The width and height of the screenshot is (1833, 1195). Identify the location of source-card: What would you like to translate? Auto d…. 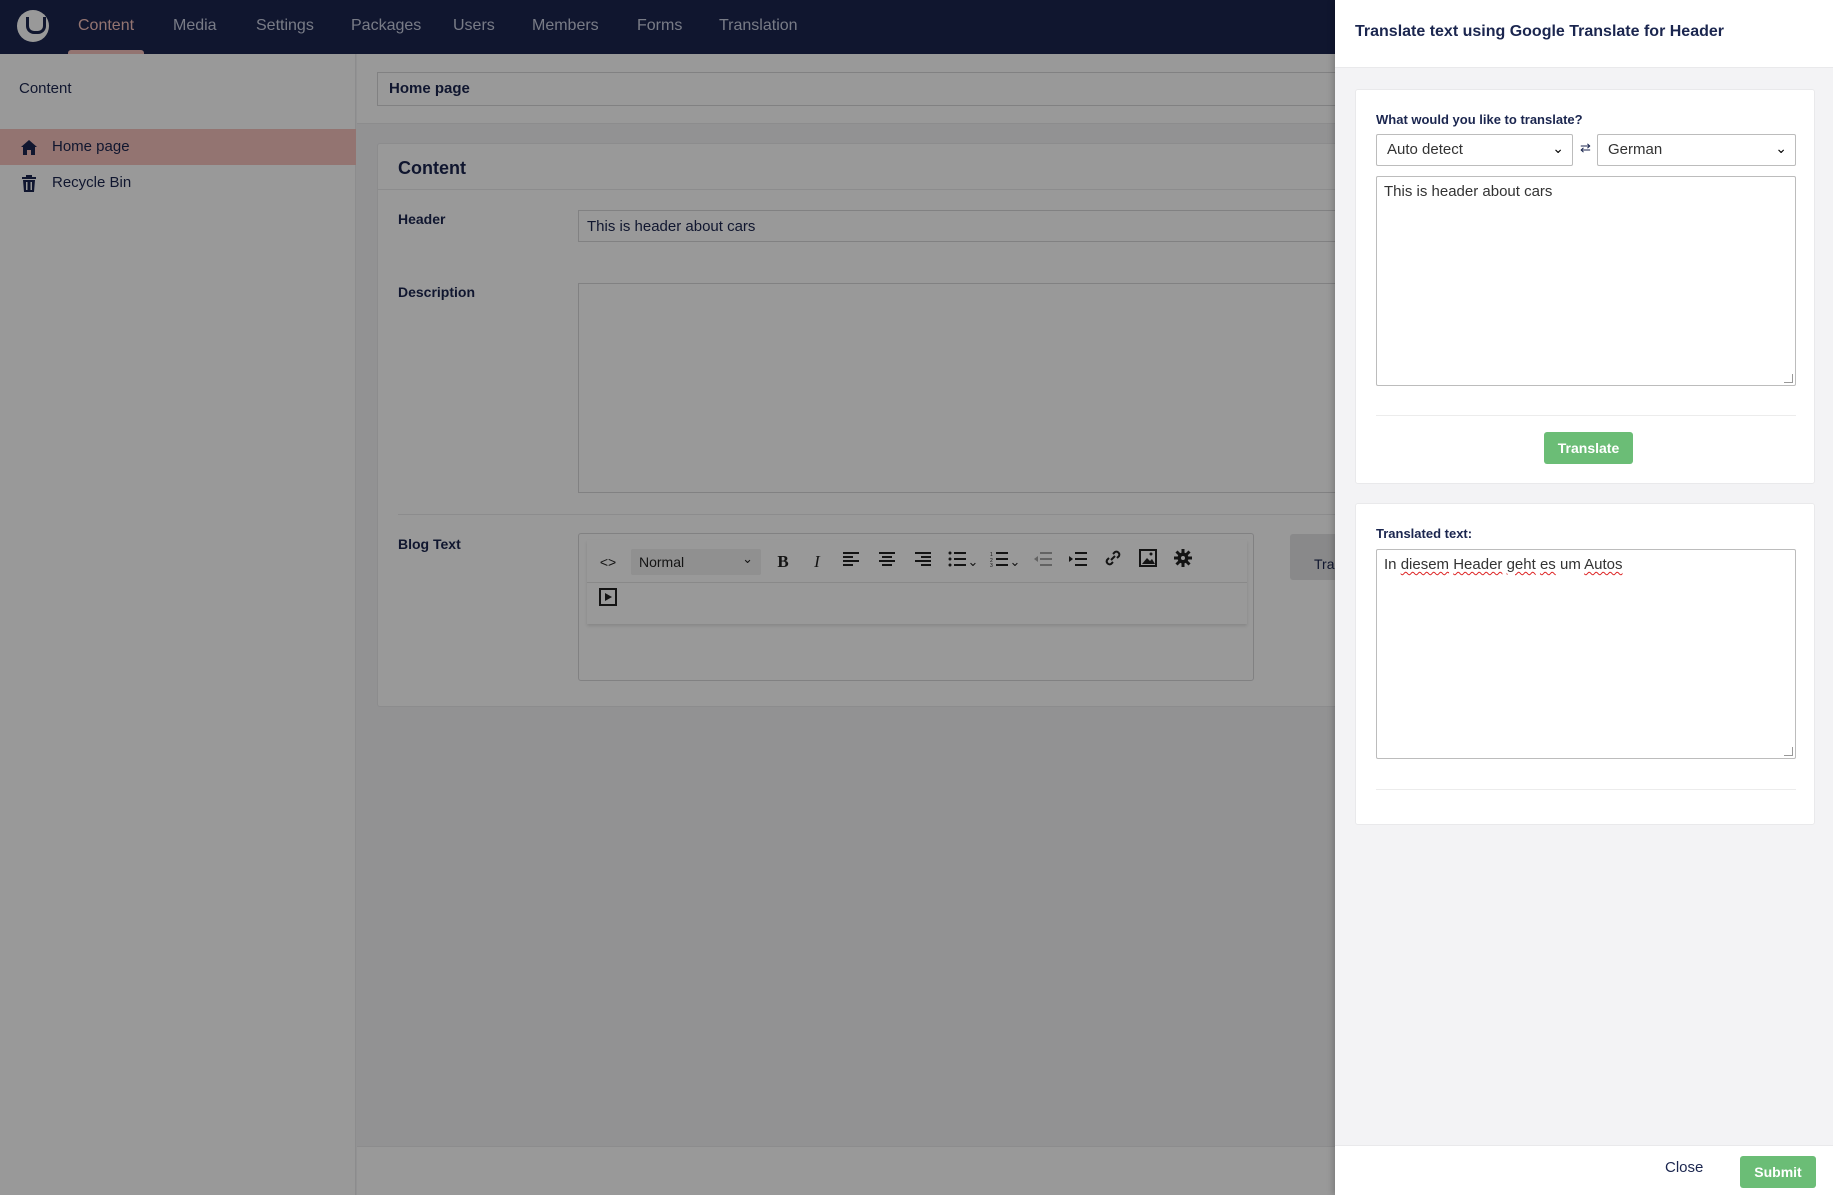
(1585, 286).